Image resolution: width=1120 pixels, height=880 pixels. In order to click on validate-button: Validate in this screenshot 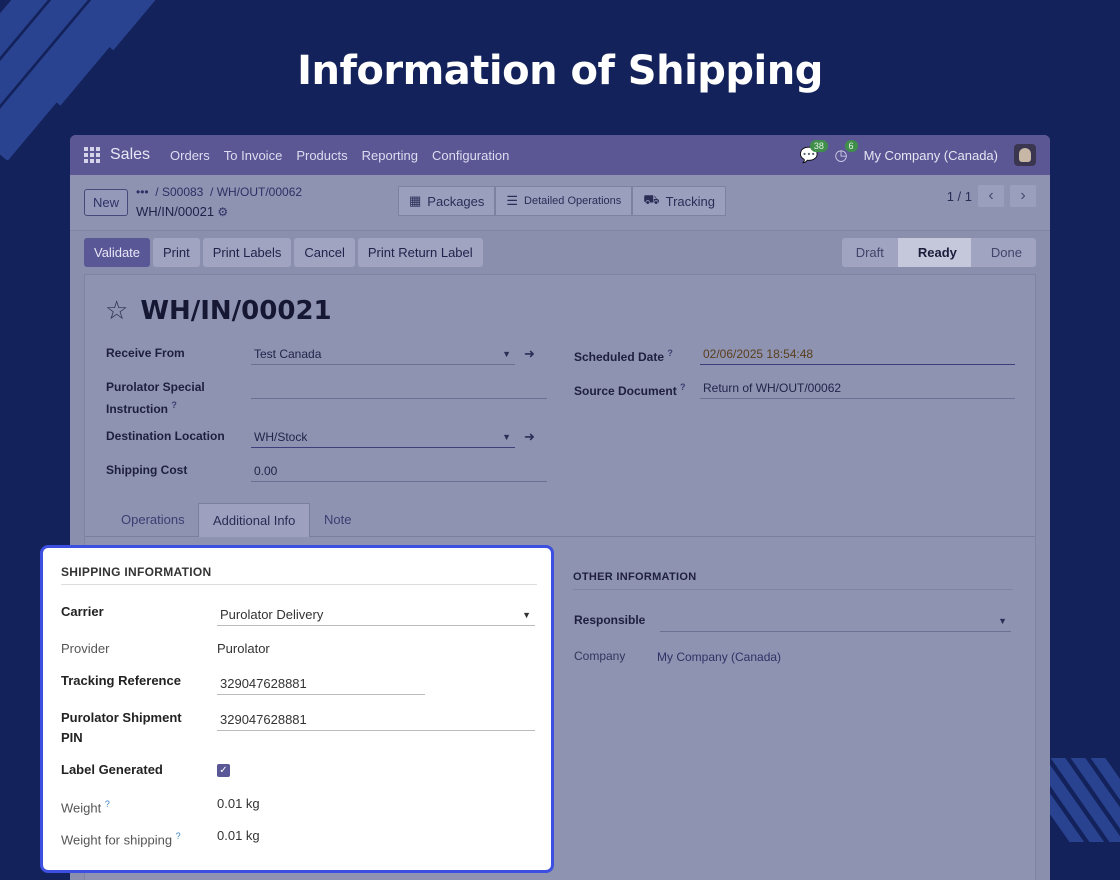, I will do `click(117, 252)`.